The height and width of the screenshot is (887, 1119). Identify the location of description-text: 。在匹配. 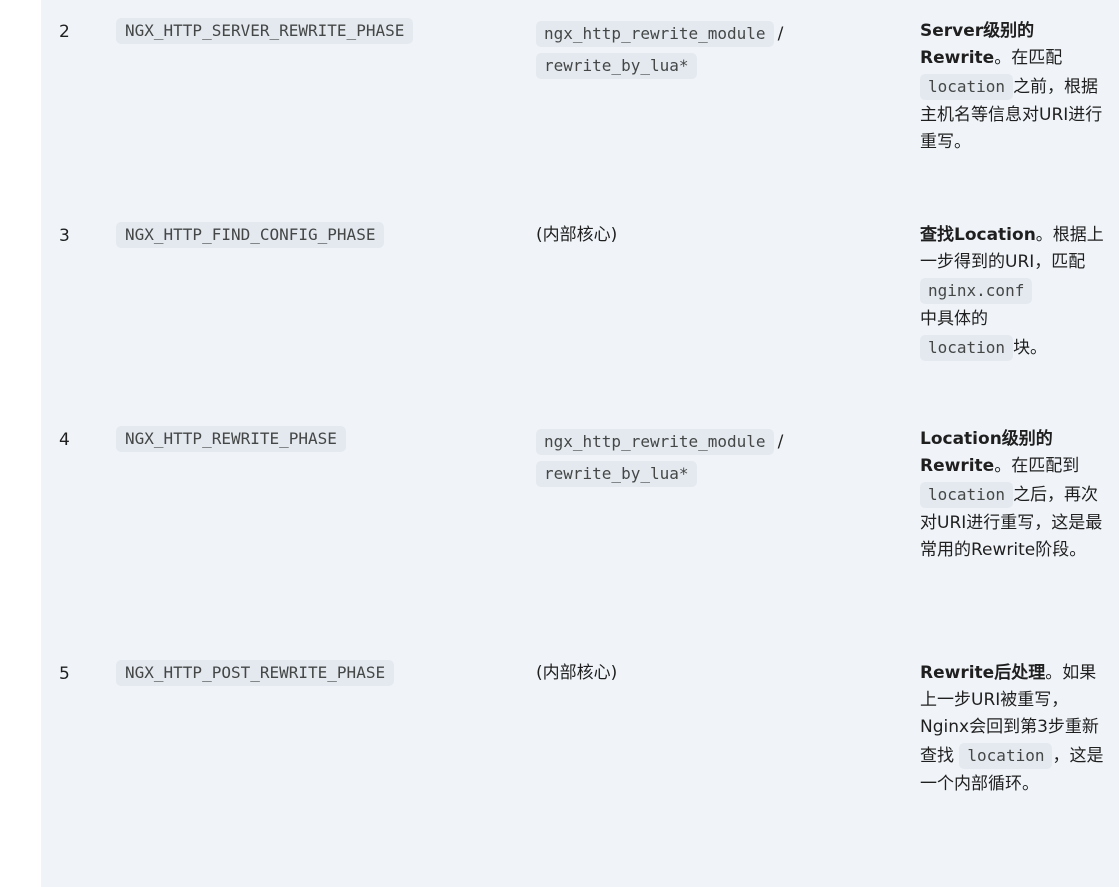
(1028, 58).